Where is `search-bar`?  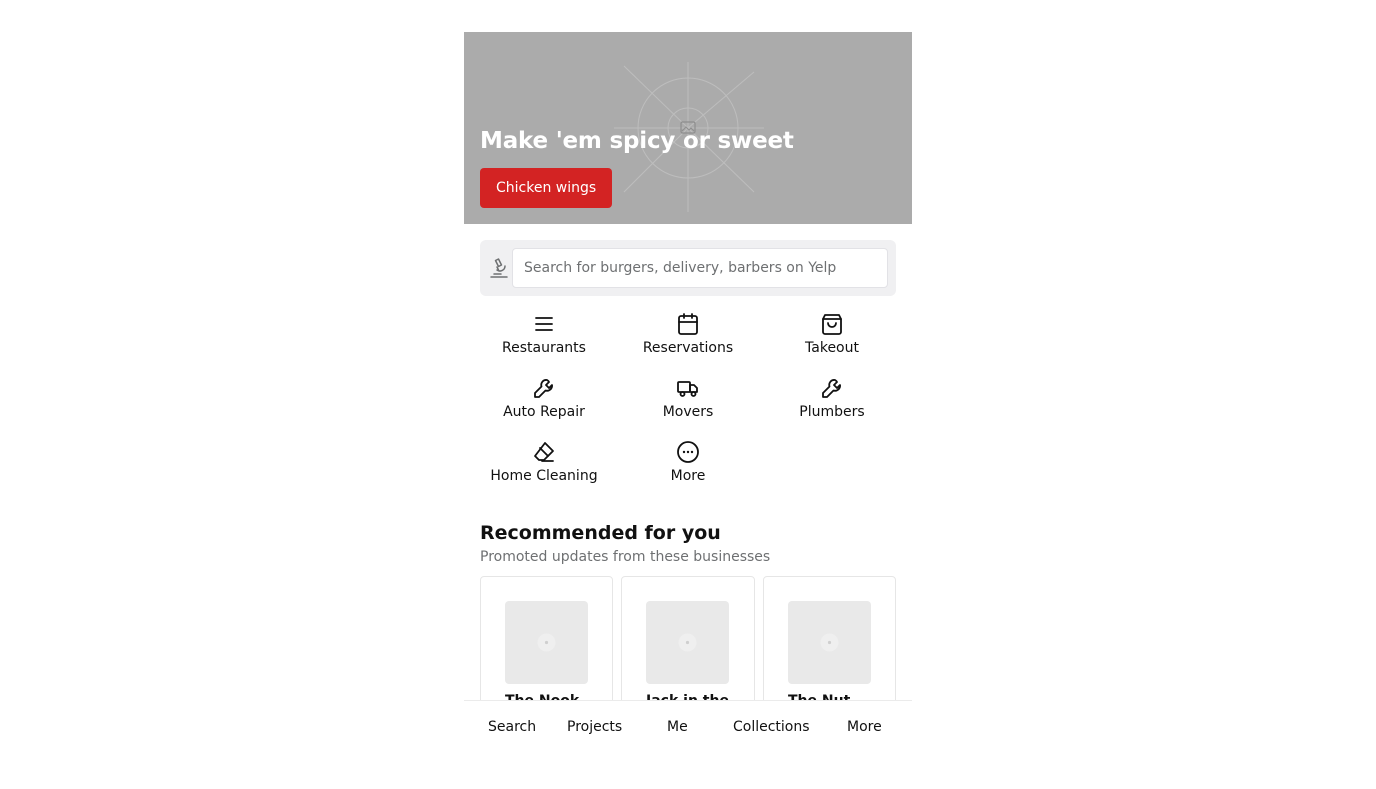 search-bar is located at coordinates (688, 268).